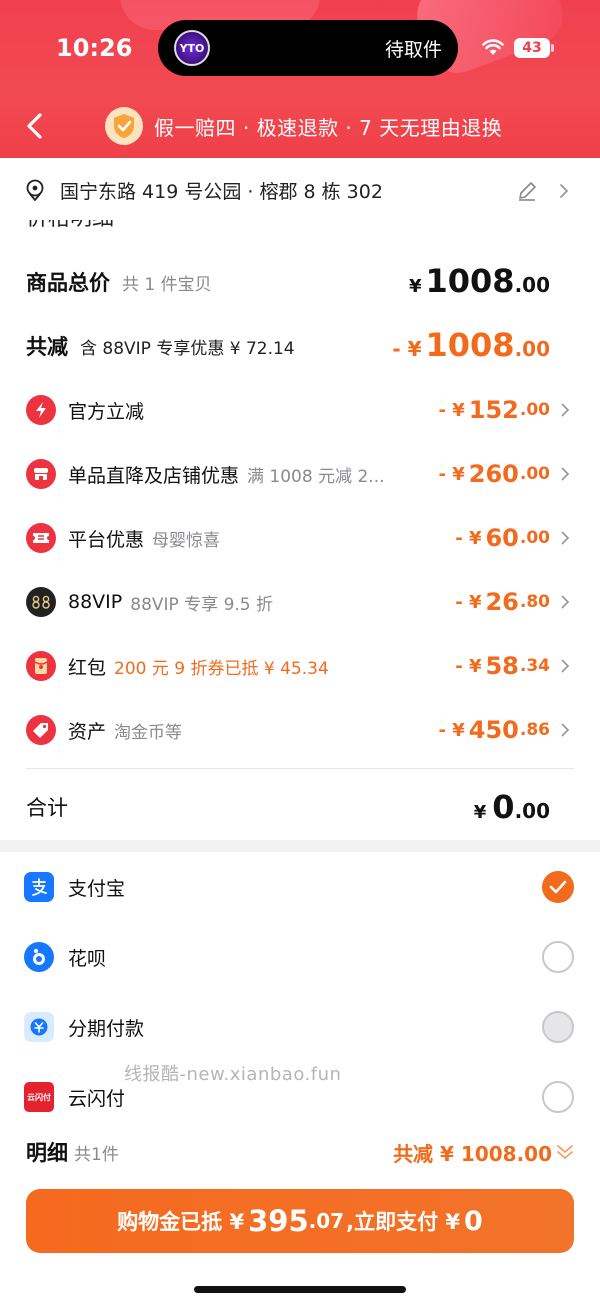 The width and height of the screenshot is (600, 1304). I want to click on payment-option-huabei: 花呗, so click(300, 957).